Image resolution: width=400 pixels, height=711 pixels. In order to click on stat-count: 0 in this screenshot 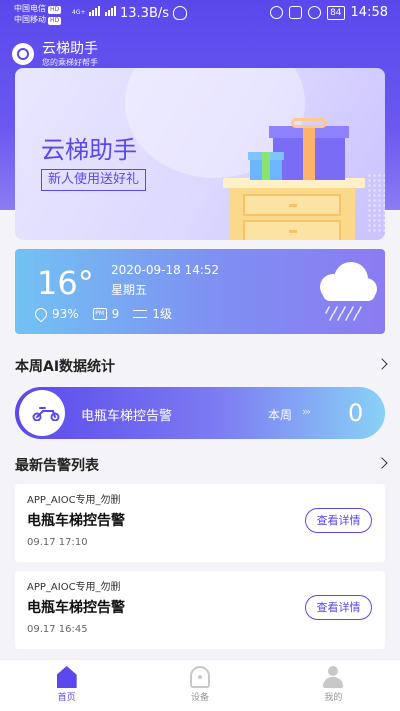, I will do `click(356, 413)`.